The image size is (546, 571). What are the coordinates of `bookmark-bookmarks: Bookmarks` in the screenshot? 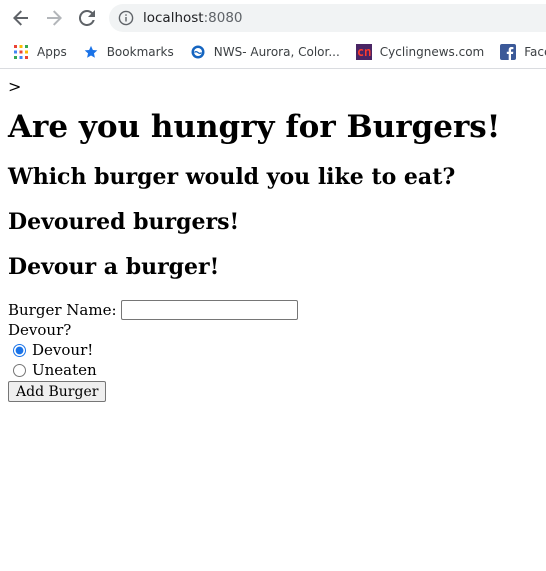 It's located at (128, 52).